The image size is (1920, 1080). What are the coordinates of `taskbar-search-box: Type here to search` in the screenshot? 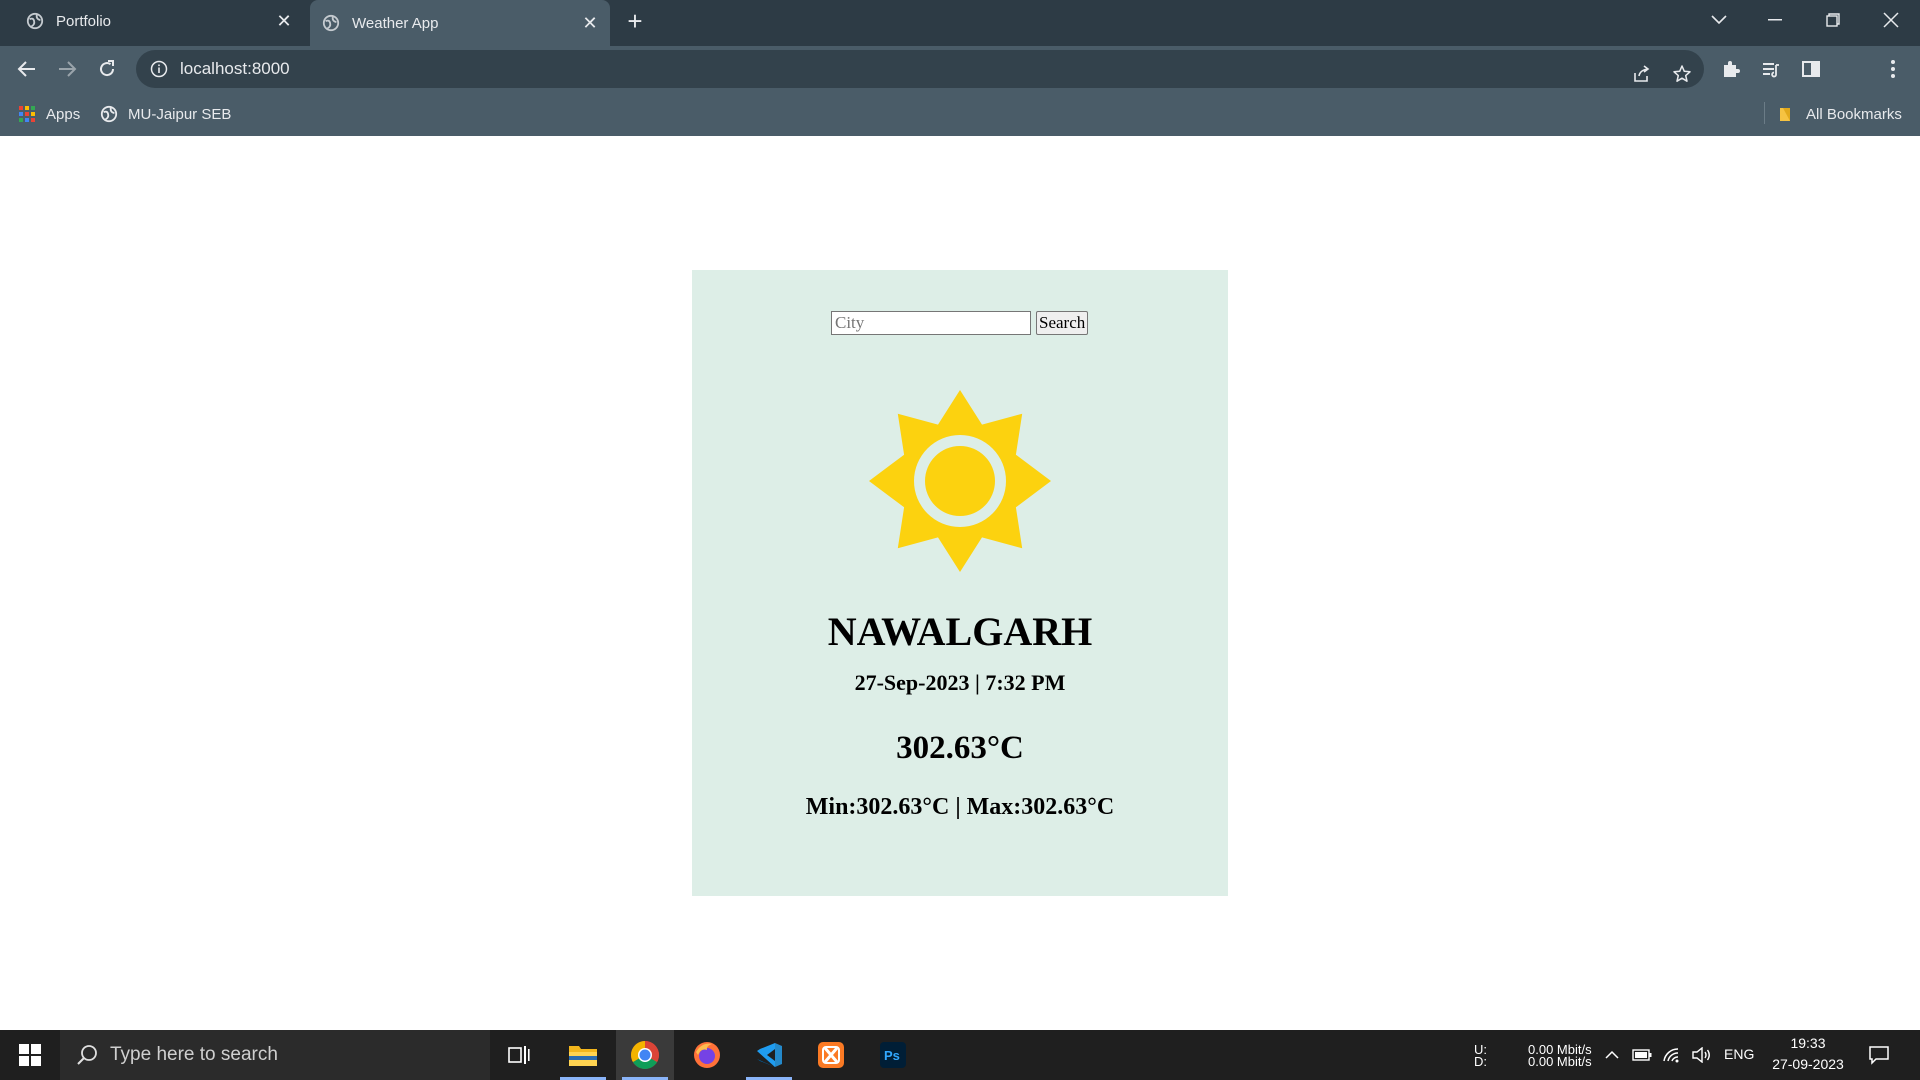 It's located at (275, 1055).